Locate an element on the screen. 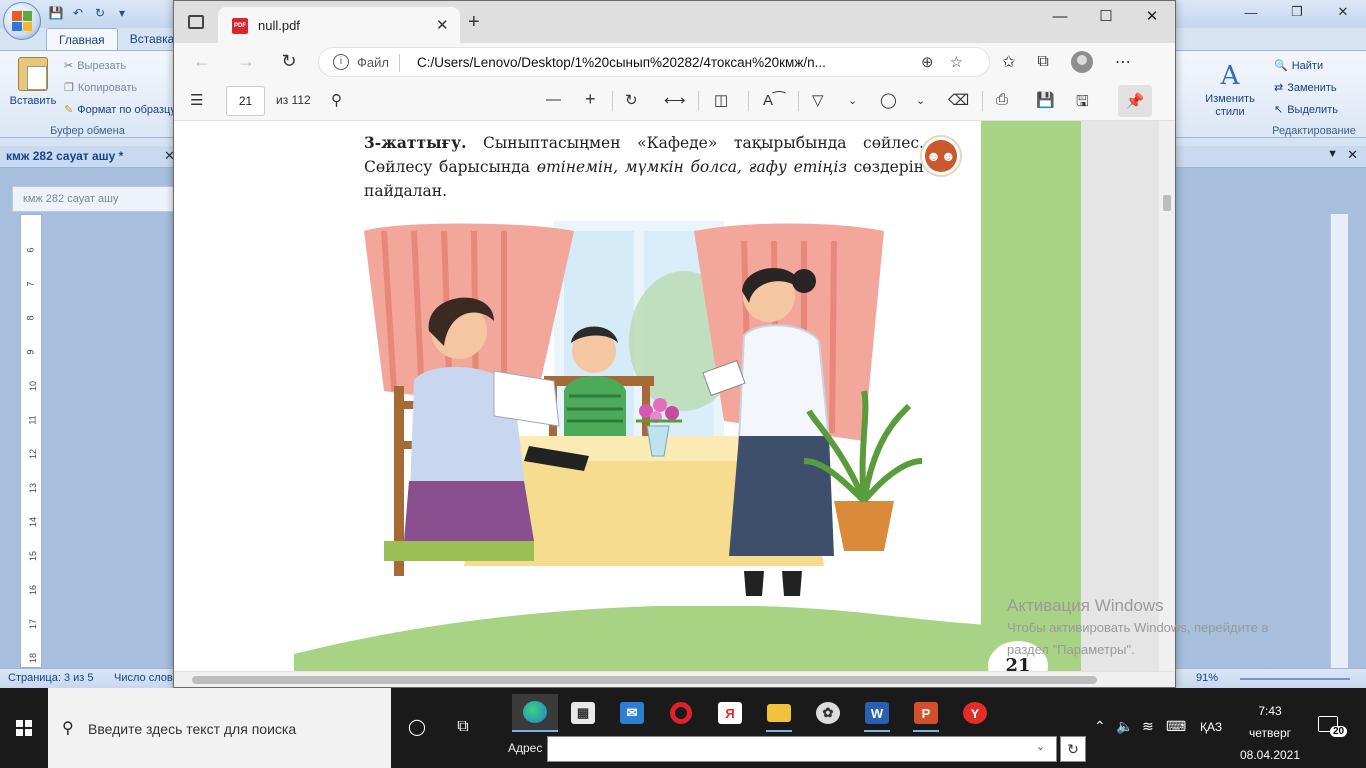 This screenshot has width=1366, height=768. taskbar-mail: ✉ is located at coordinates (632, 713).